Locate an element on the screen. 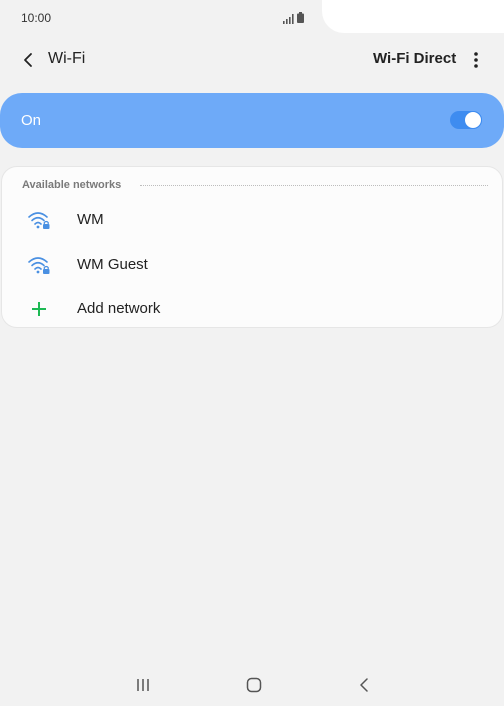 The height and width of the screenshot is (706, 504). add-network-label: Add network is located at coordinates (119, 308).